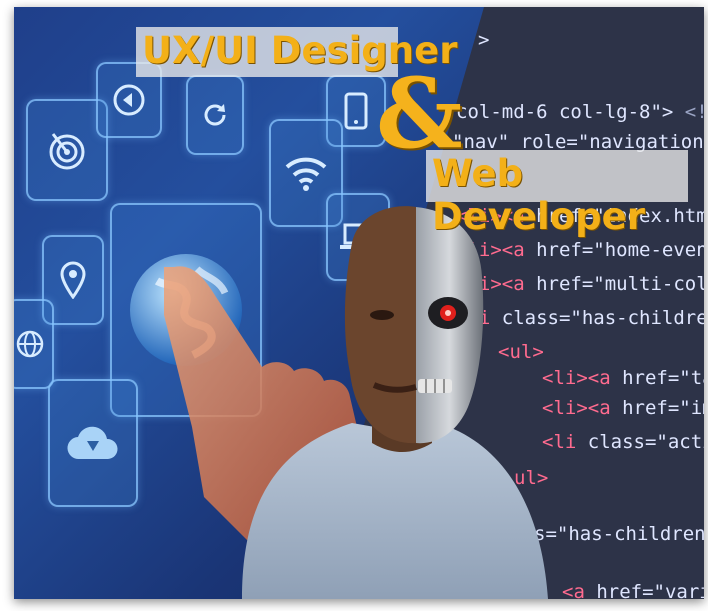  I want to click on cloud-download-icon, so click(92, 443).